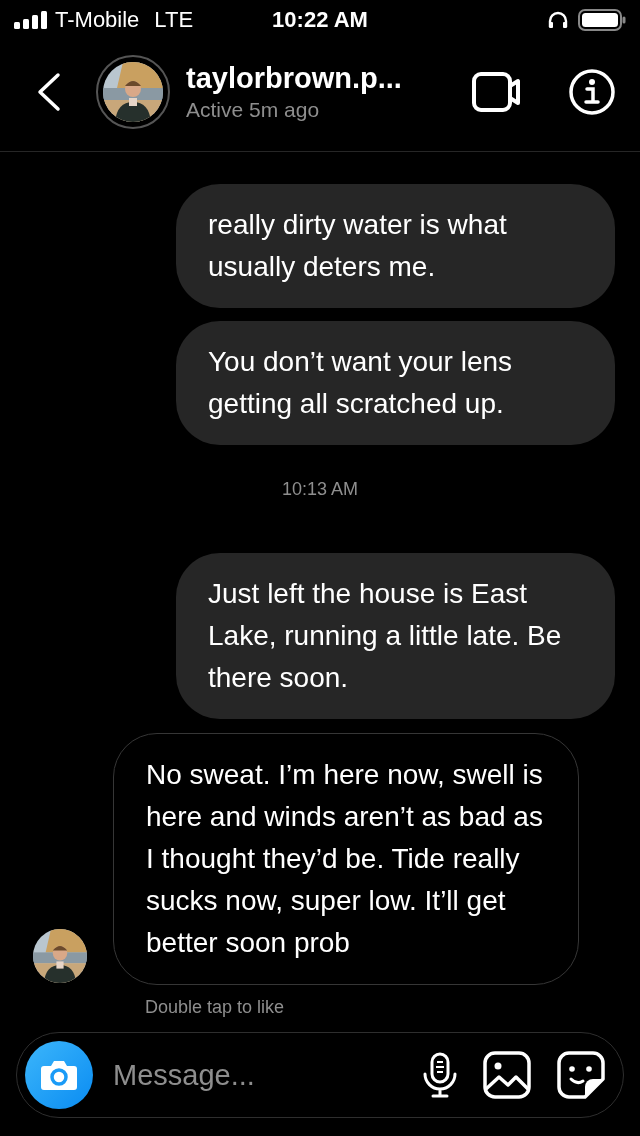  I want to click on signal-icon, so click(31, 20).